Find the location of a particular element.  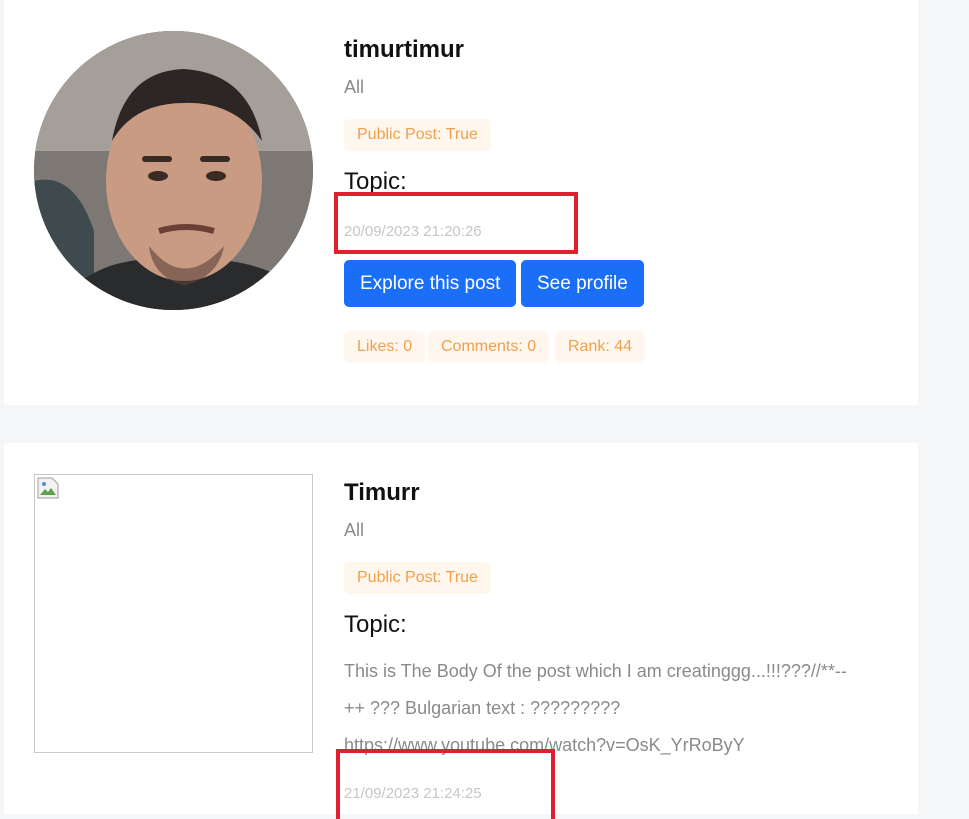

post-author-name: Timurr is located at coordinates (382, 492).